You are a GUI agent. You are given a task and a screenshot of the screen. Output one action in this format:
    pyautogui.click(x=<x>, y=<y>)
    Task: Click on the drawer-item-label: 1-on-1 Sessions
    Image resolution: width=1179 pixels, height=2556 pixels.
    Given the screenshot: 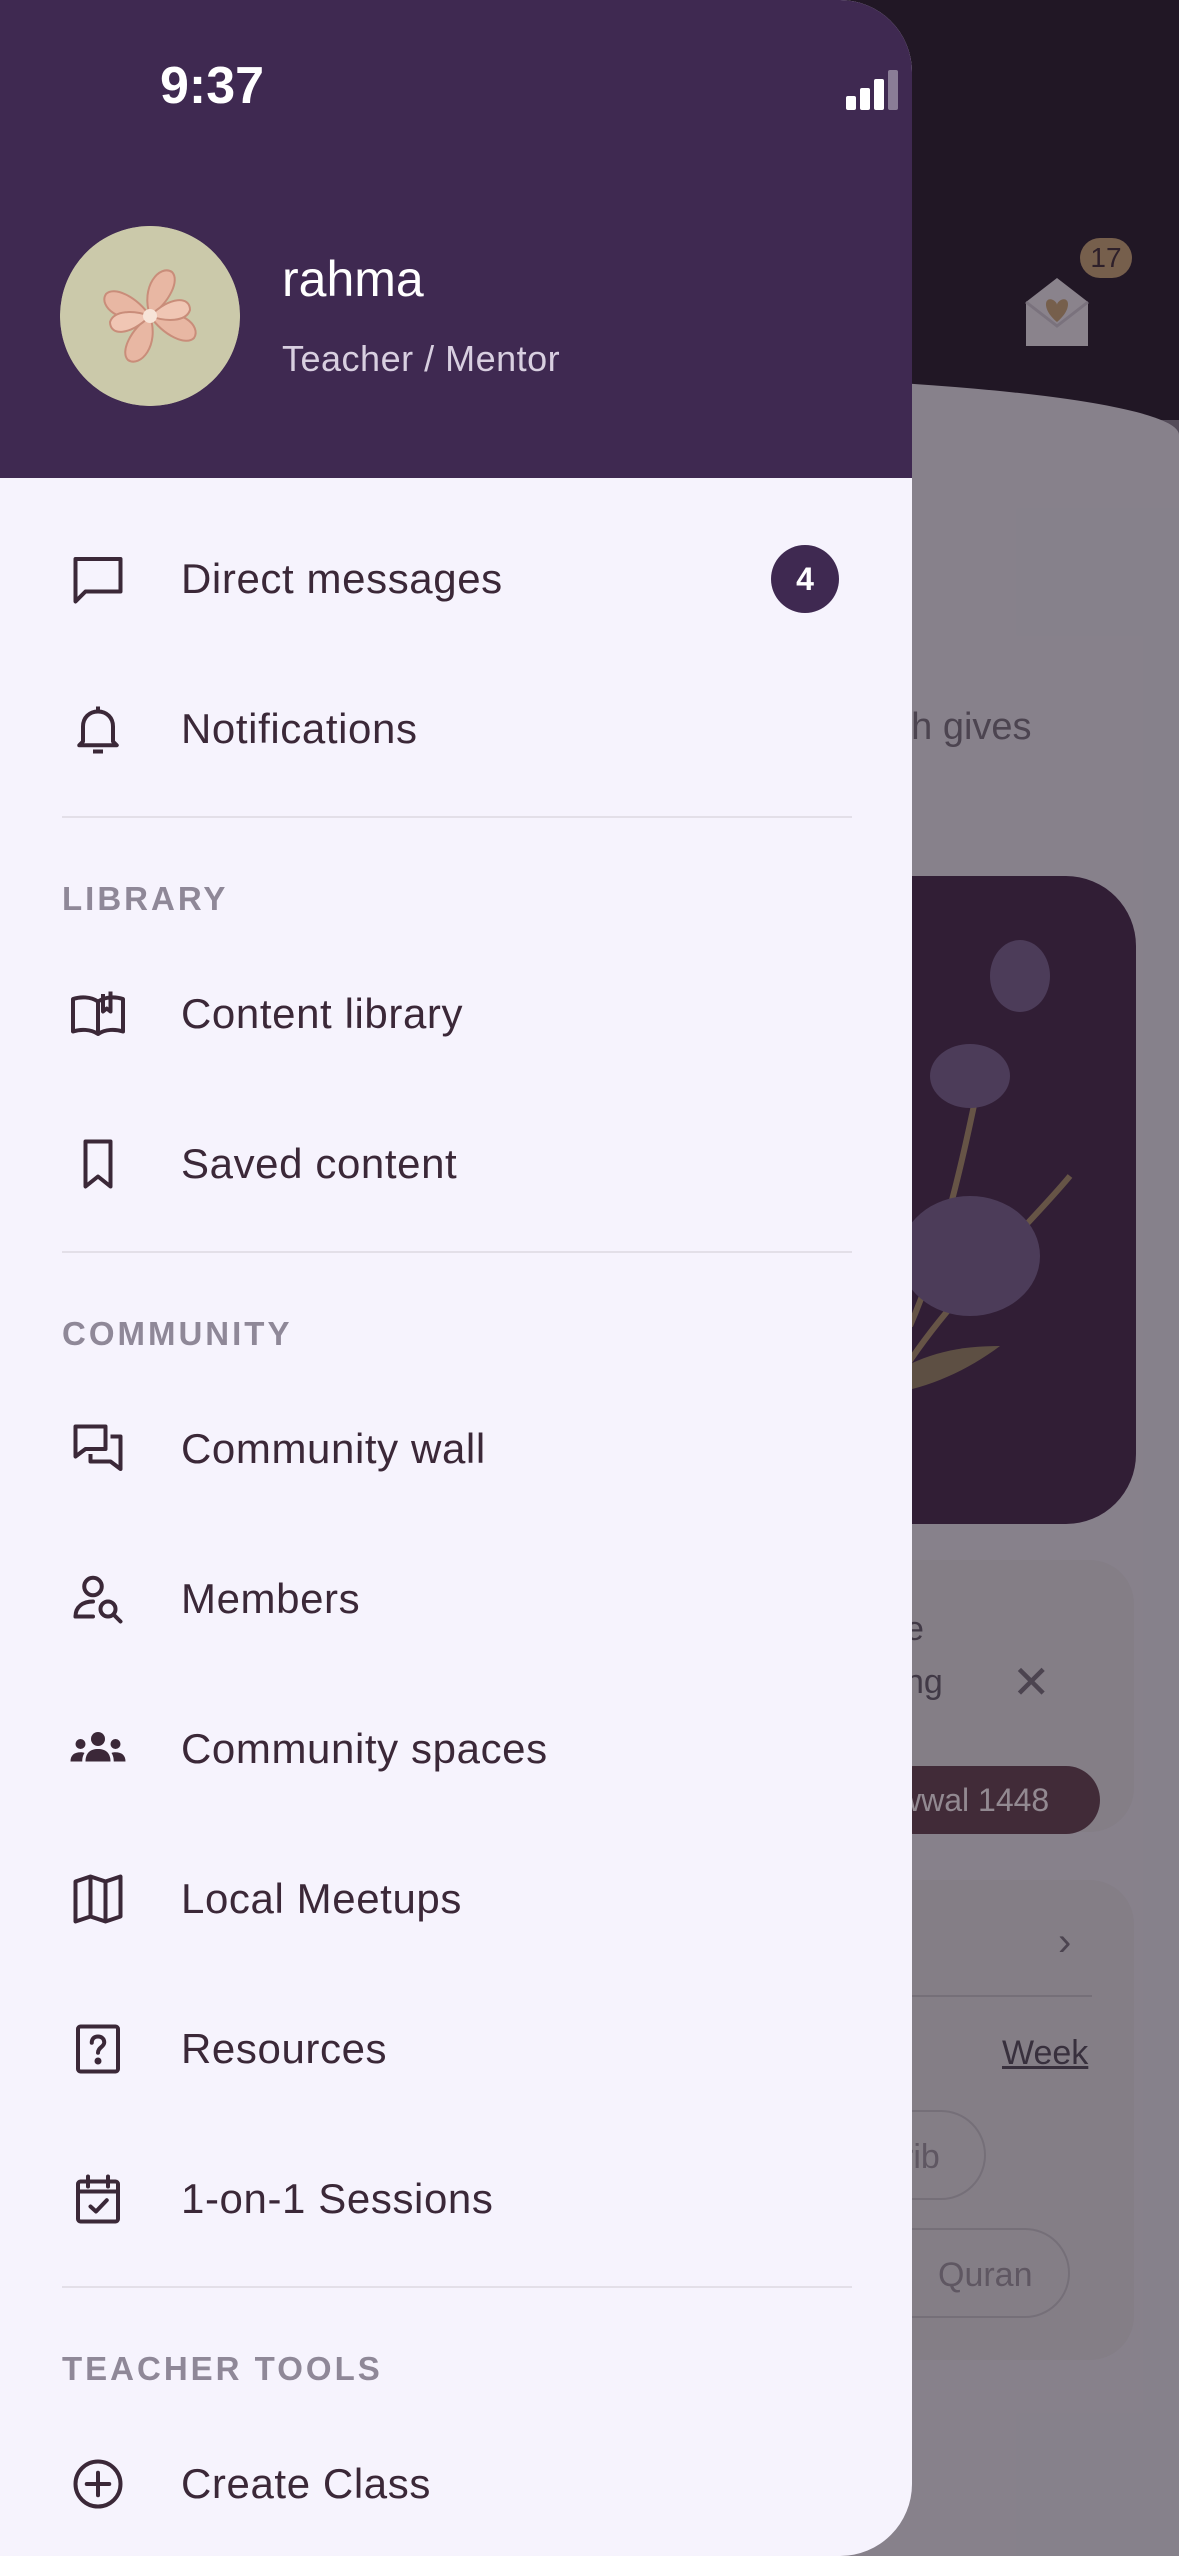 What is the action you would take?
    pyautogui.click(x=337, y=2198)
    